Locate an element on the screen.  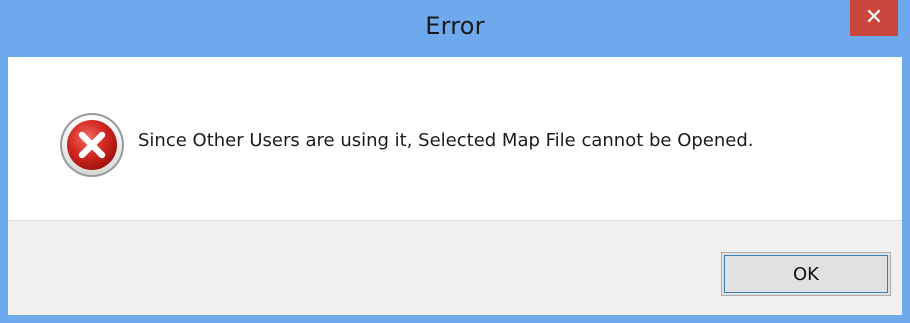
close-icon: ✕ is located at coordinates (874, 17).